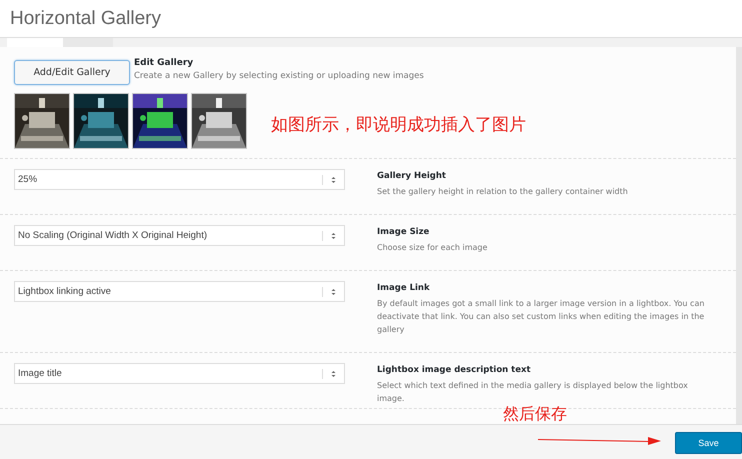 Image resolution: width=742 pixels, height=459 pixels. Describe the element at coordinates (398, 125) in the screenshot. I see `annotation-text: 如图所示，即说明成功插入了图片` at that location.